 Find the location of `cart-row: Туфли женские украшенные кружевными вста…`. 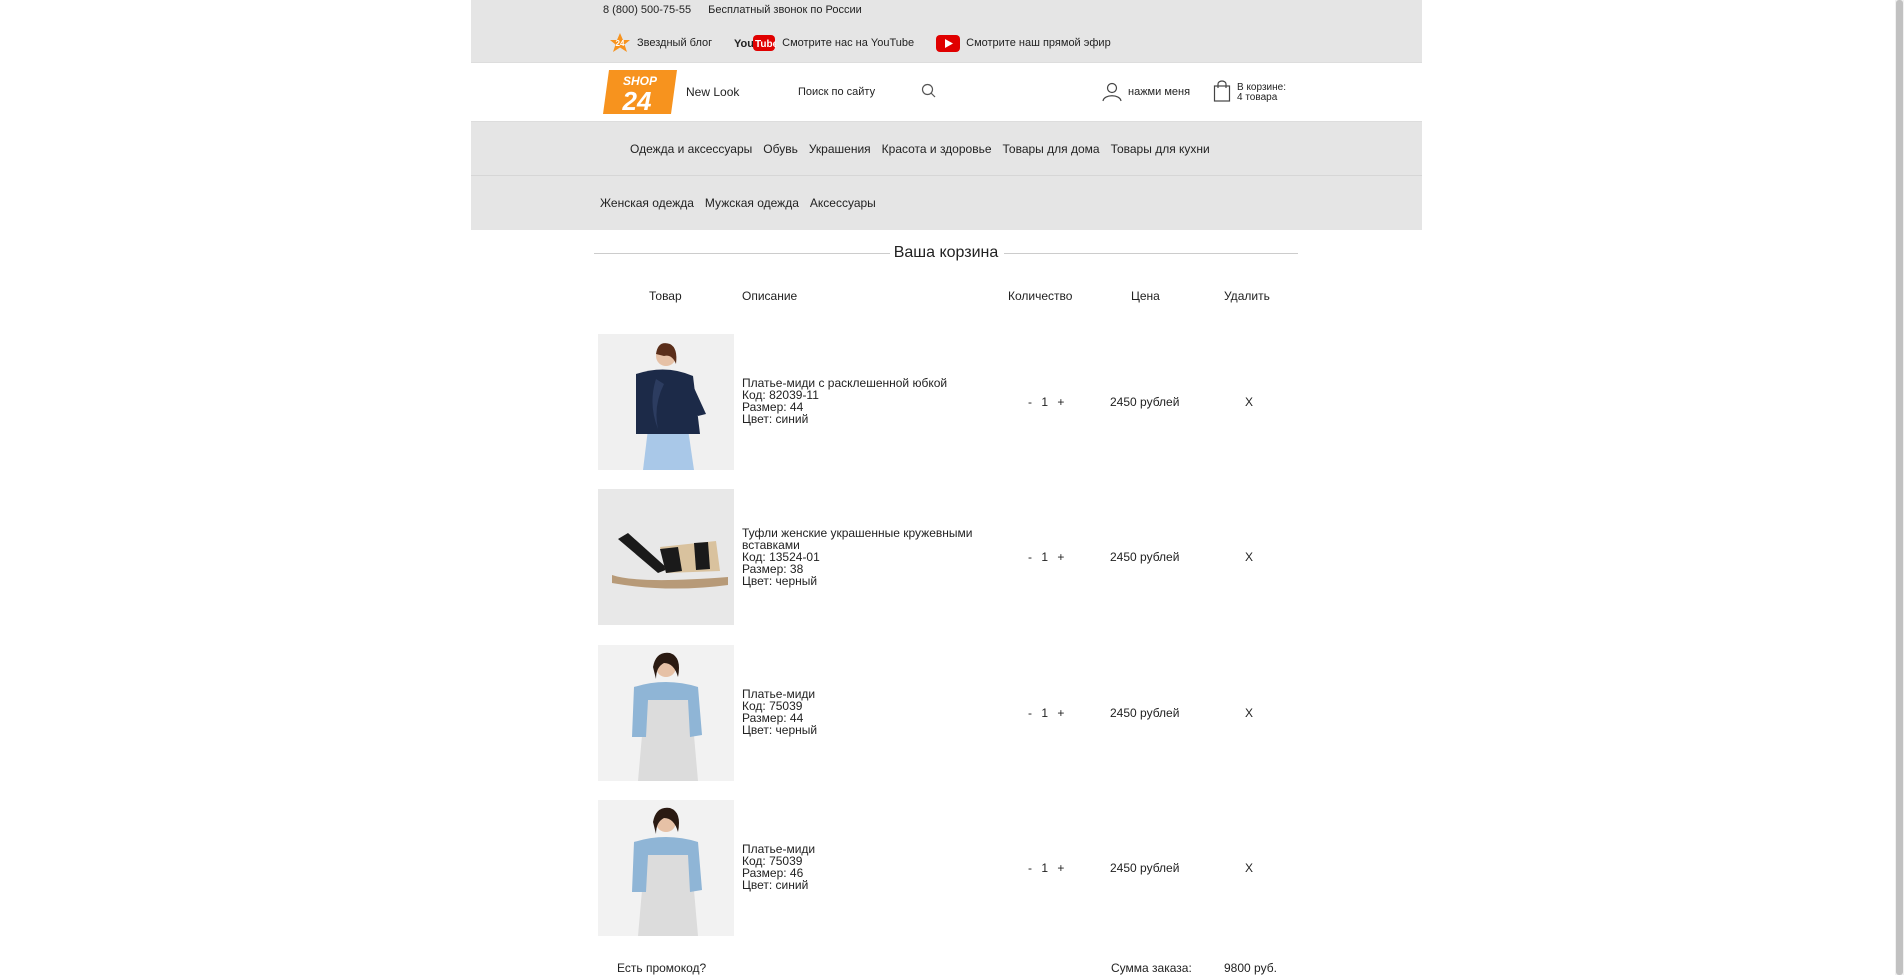

cart-row: Туфли женские украшенные кружевными вста… is located at coordinates (948, 557).